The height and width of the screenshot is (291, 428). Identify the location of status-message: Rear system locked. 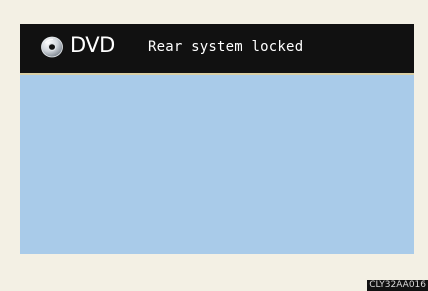
(226, 47).